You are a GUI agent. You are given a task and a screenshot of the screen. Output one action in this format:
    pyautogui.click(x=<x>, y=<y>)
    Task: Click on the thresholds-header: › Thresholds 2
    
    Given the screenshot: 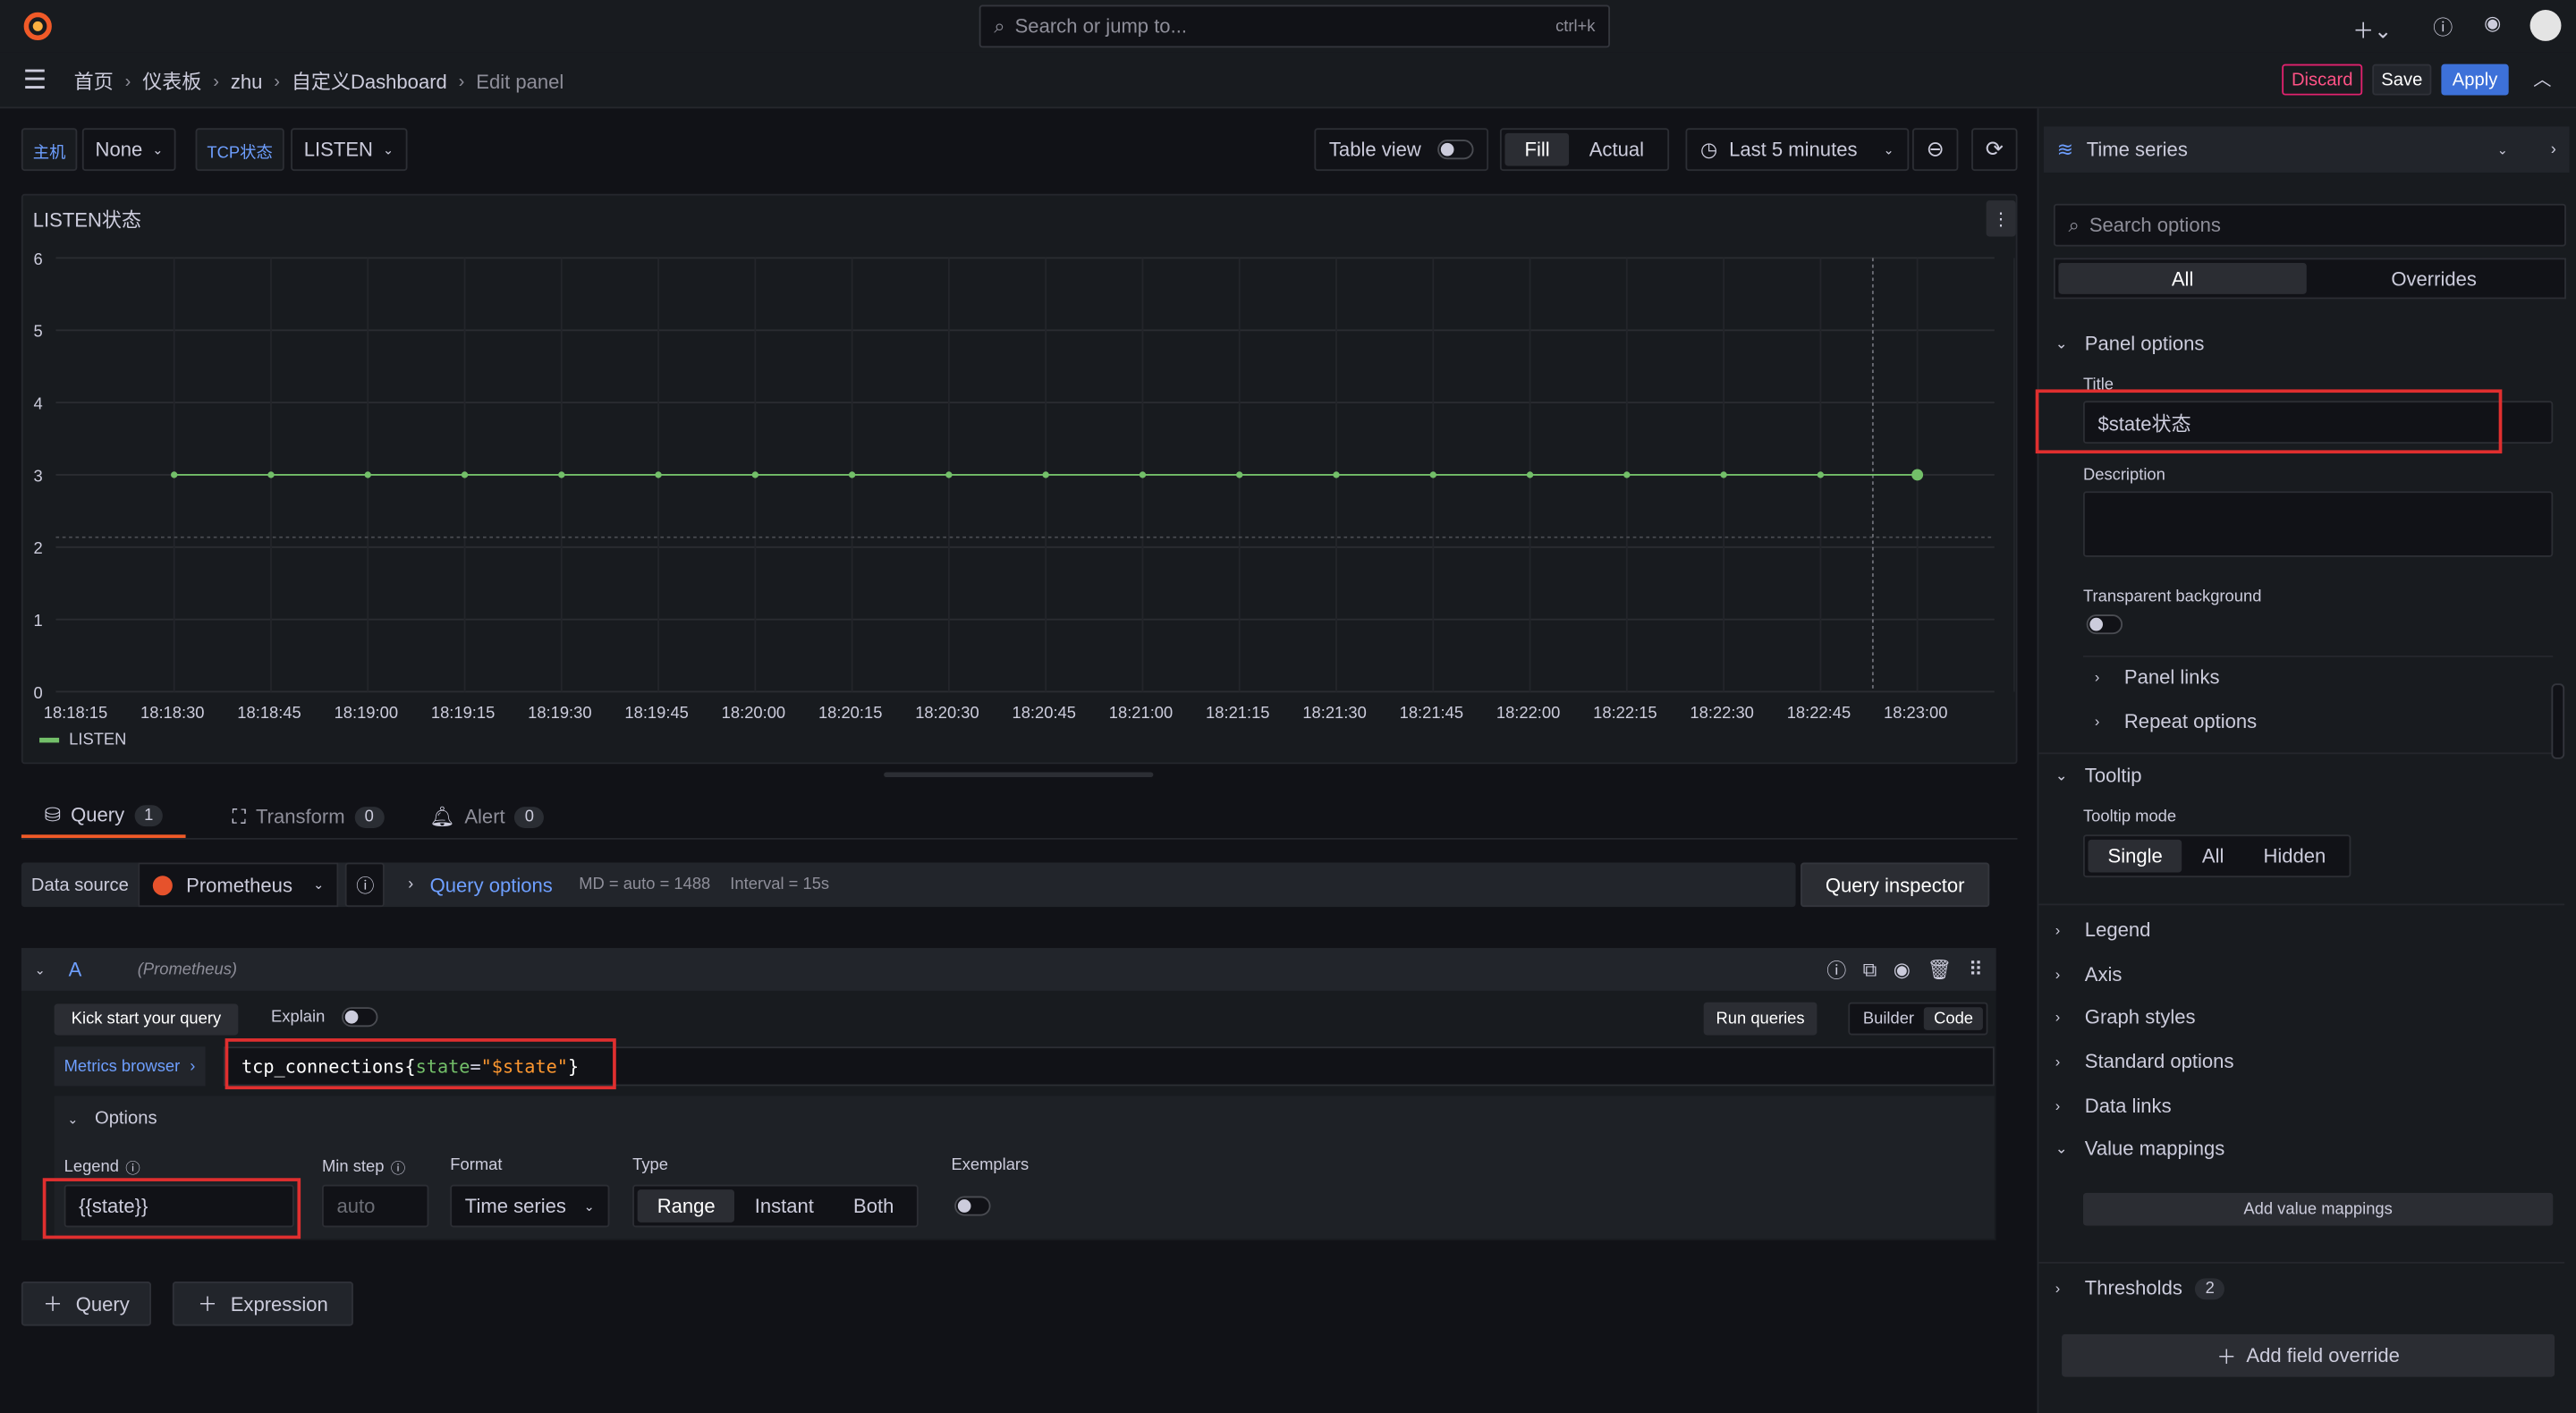 What is the action you would take?
    pyautogui.click(x=2139, y=1288)
    